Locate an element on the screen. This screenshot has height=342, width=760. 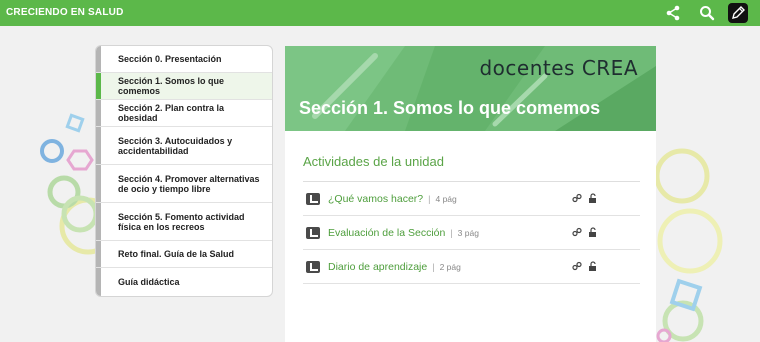
top-bar: CRECIENDO EN SALUD is located at coordinates (380, 13).